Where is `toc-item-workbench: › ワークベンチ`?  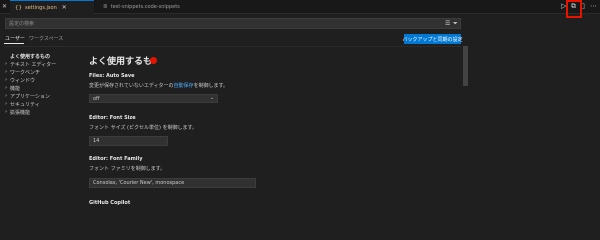
toc-item-workbench: › ワークベンチ is located at coordinates (40, 72).